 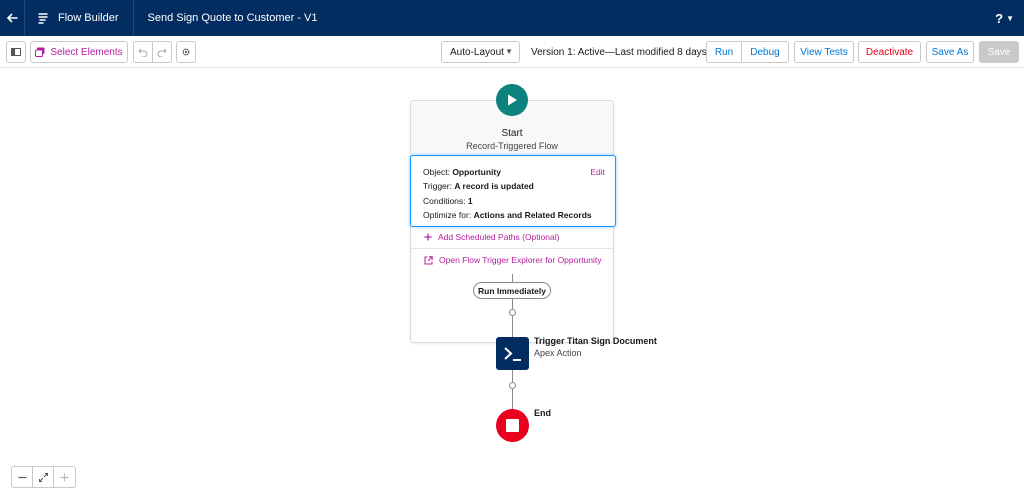 What do you see at coordinates (476, 172) in the screenshot?
I see `object-value: Opportunity` at bounding box center [476, 172].